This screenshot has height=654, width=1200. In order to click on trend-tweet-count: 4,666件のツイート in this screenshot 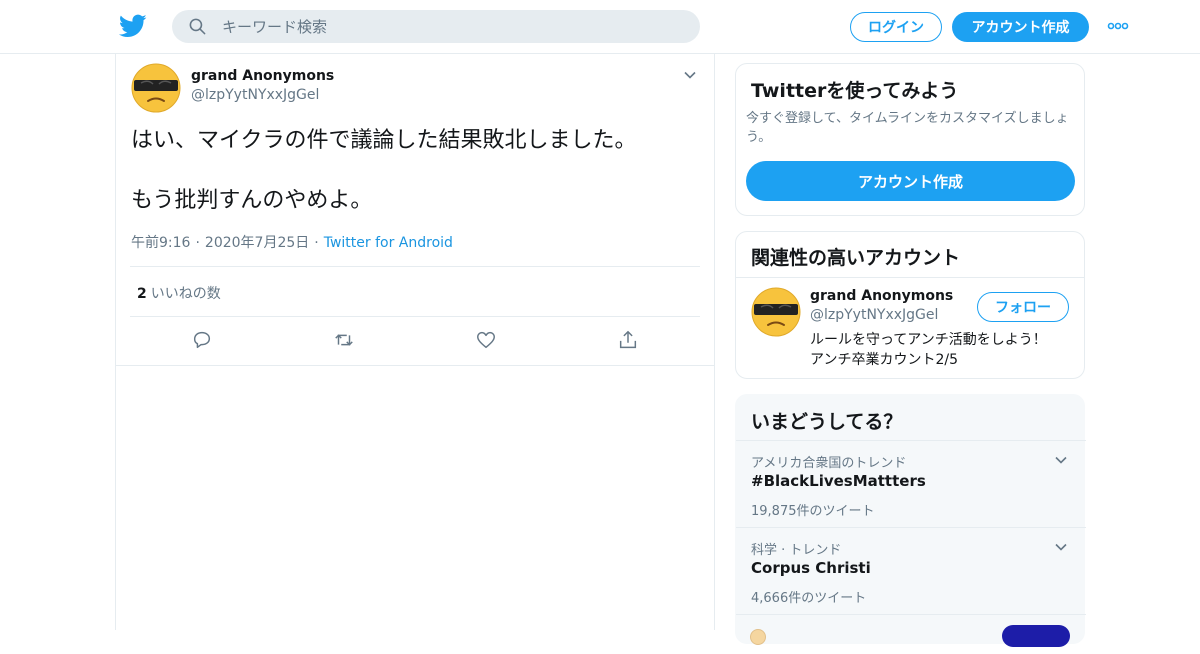, I will do `click(809, 598)`.